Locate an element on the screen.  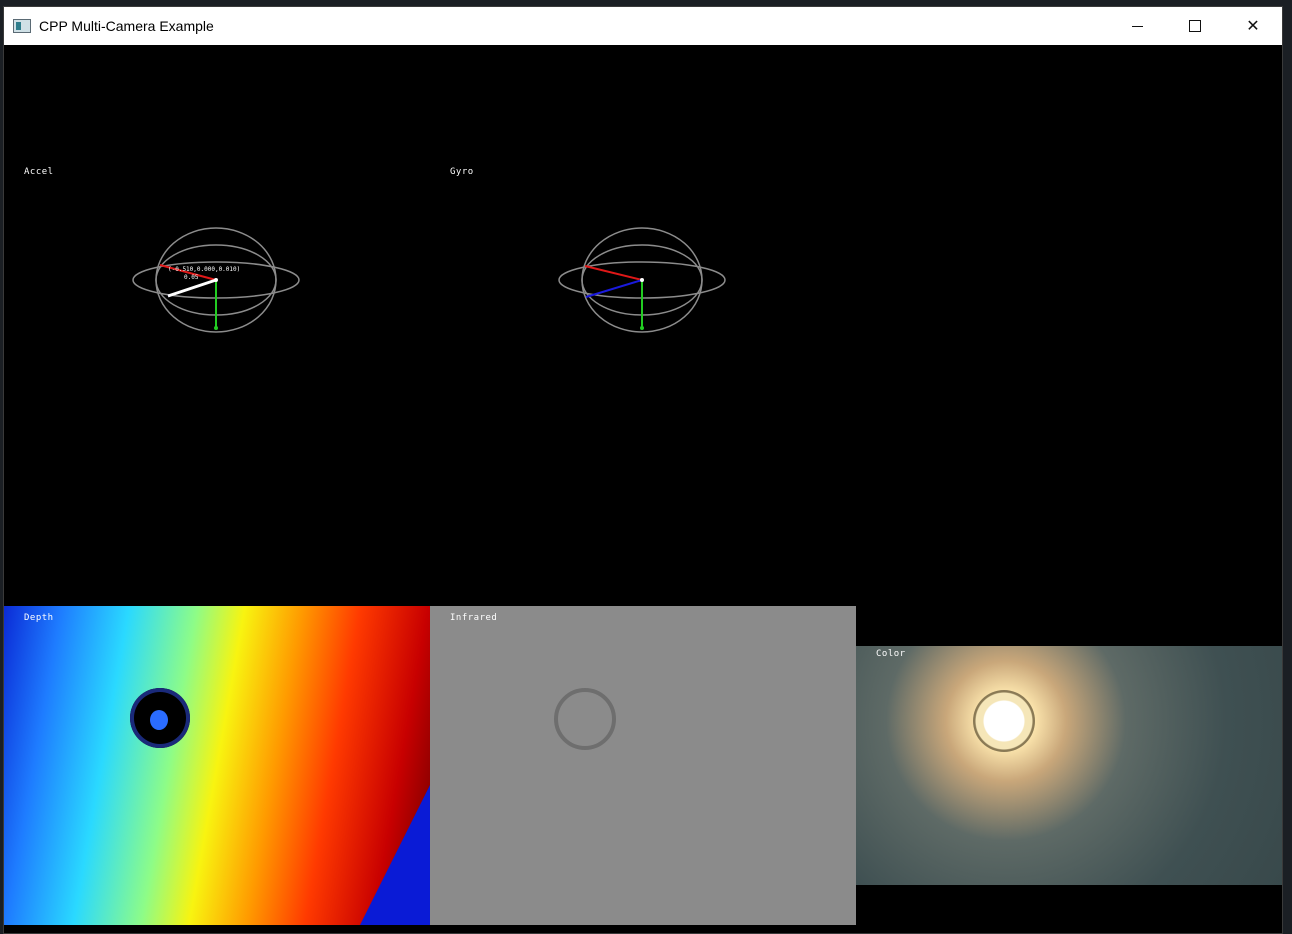
depth-stream: Depth is located at coordinates (217, 765).